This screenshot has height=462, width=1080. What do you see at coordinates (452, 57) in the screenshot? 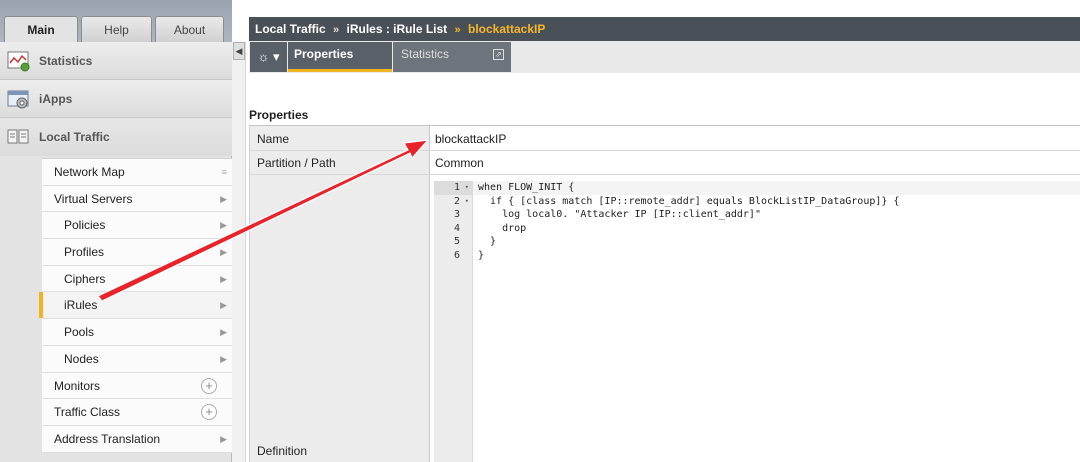
I see `tab-statistics: Statistics ⇗` at bounding box center [452, 57].